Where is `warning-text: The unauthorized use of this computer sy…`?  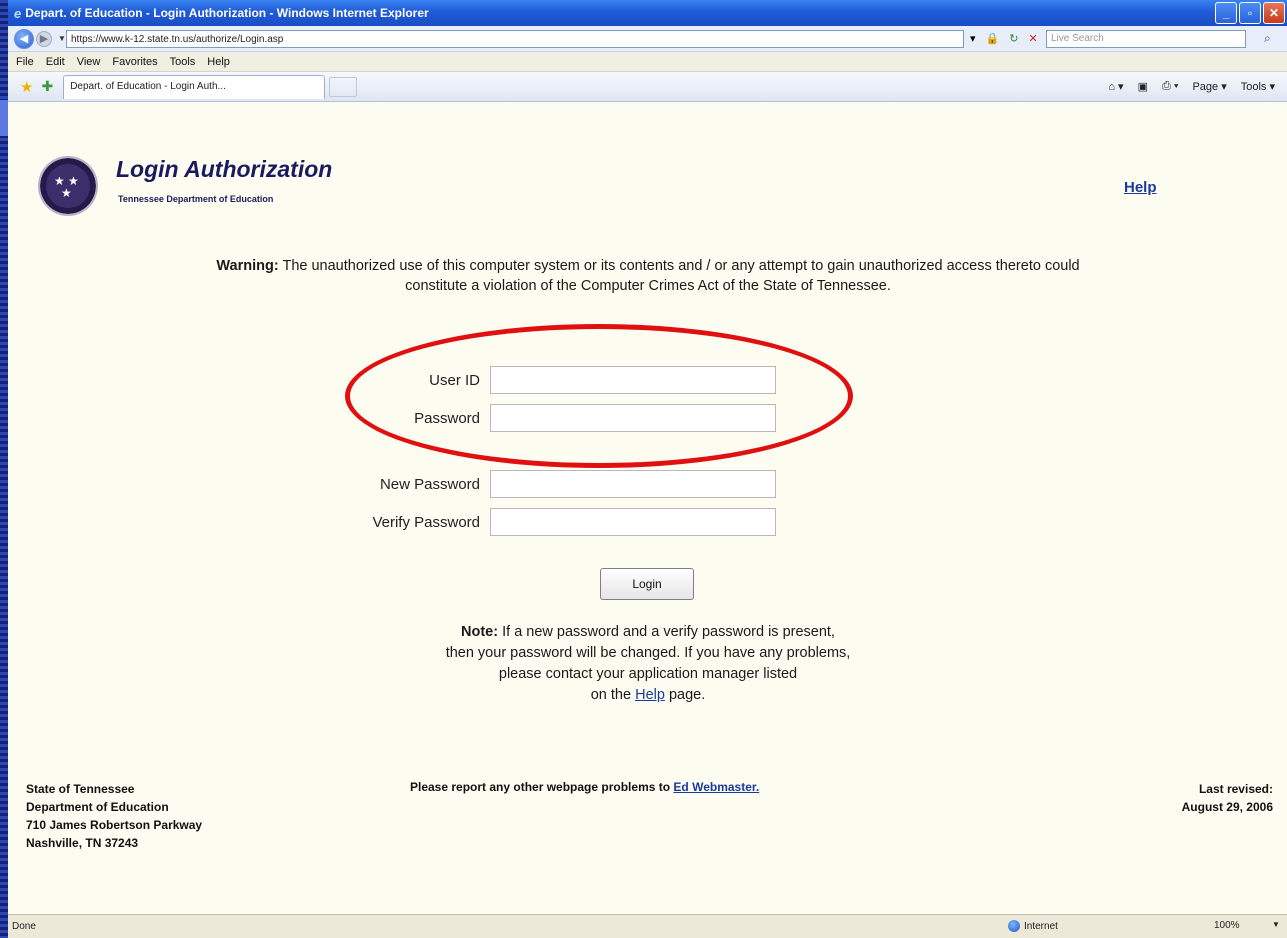
warning-text: The unauthorized use of this computer sy… is located at coordinates (681, 276).